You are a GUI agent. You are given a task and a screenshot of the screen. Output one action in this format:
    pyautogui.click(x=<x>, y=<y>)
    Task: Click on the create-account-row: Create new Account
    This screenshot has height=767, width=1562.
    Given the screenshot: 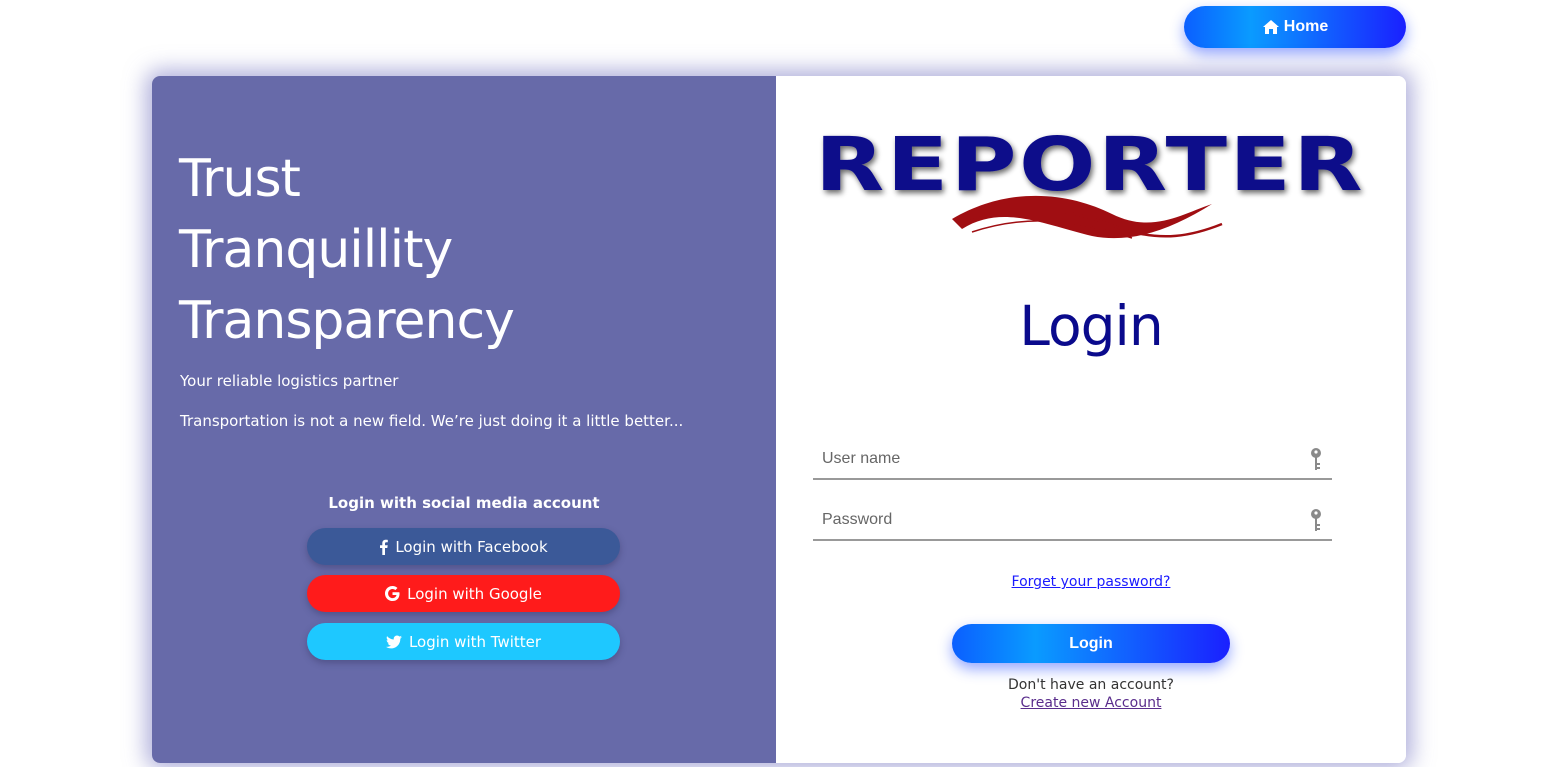 What is the action you would take?
    pyautogui.click(x=1091, y=703)
    